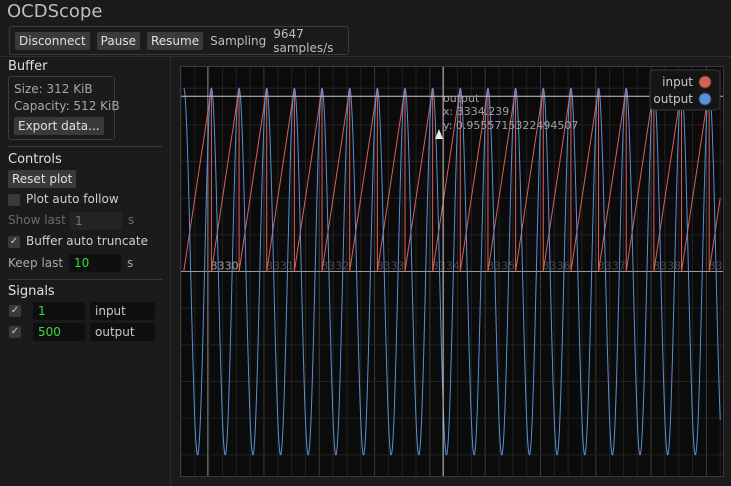 The image size is (731, 486). Describe the element at coordinates (461, 98) in the screenshot. I see `cursor-series-label: output` at that location.